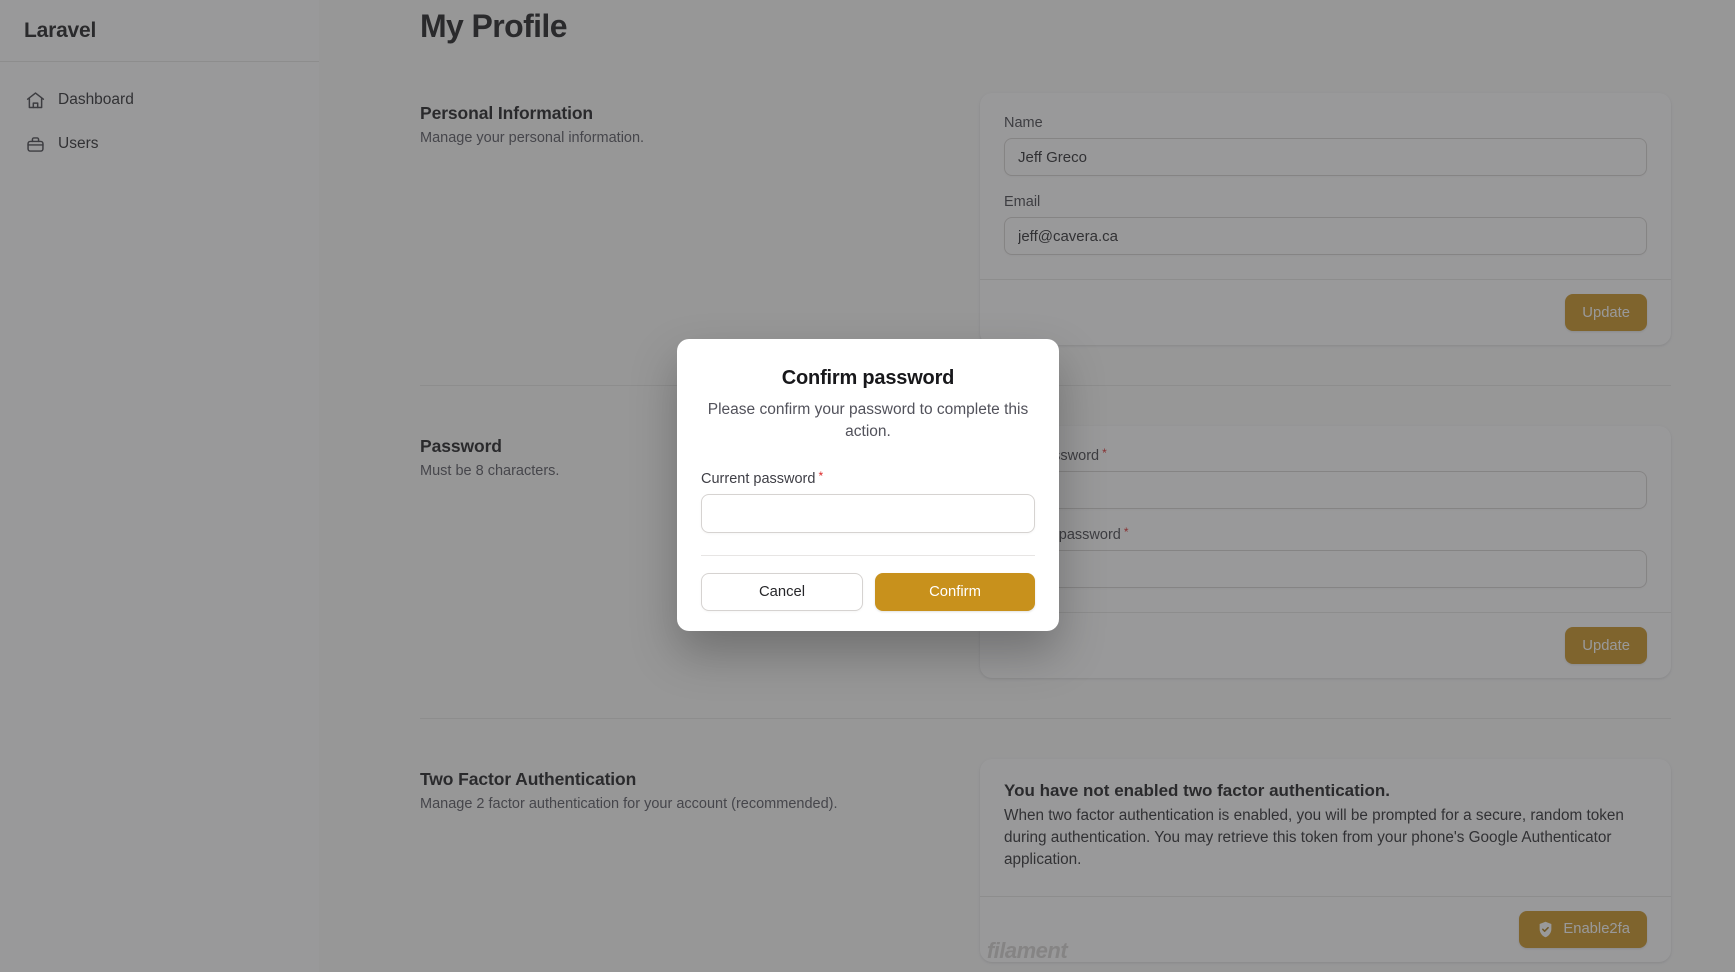 The image size is (1735, 972). I want to click on modal-title: Confirm password, so click(868, 378).